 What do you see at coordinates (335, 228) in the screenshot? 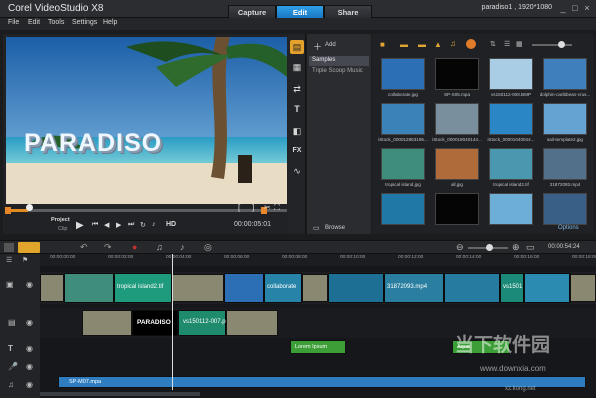
I see `browse-label: Browse` at bounding box center [335, 228].